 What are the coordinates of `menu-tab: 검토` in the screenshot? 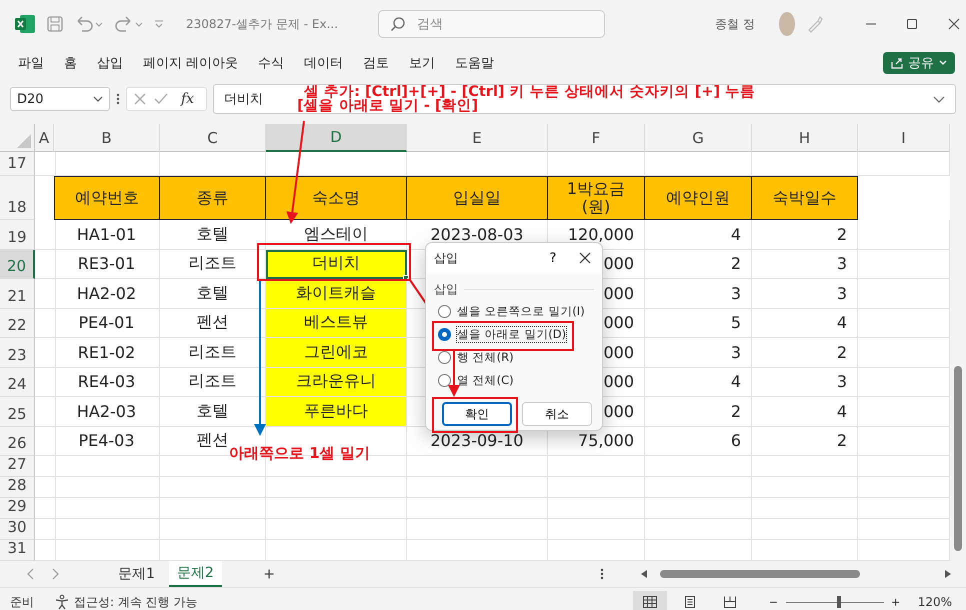 It's located at (376, 63).